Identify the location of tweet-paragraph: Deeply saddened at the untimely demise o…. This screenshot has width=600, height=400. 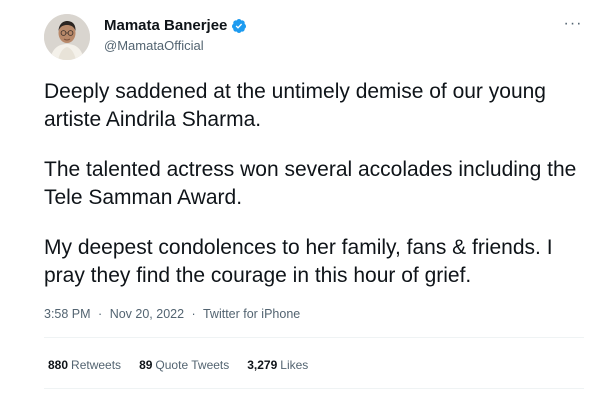
(295, 105).